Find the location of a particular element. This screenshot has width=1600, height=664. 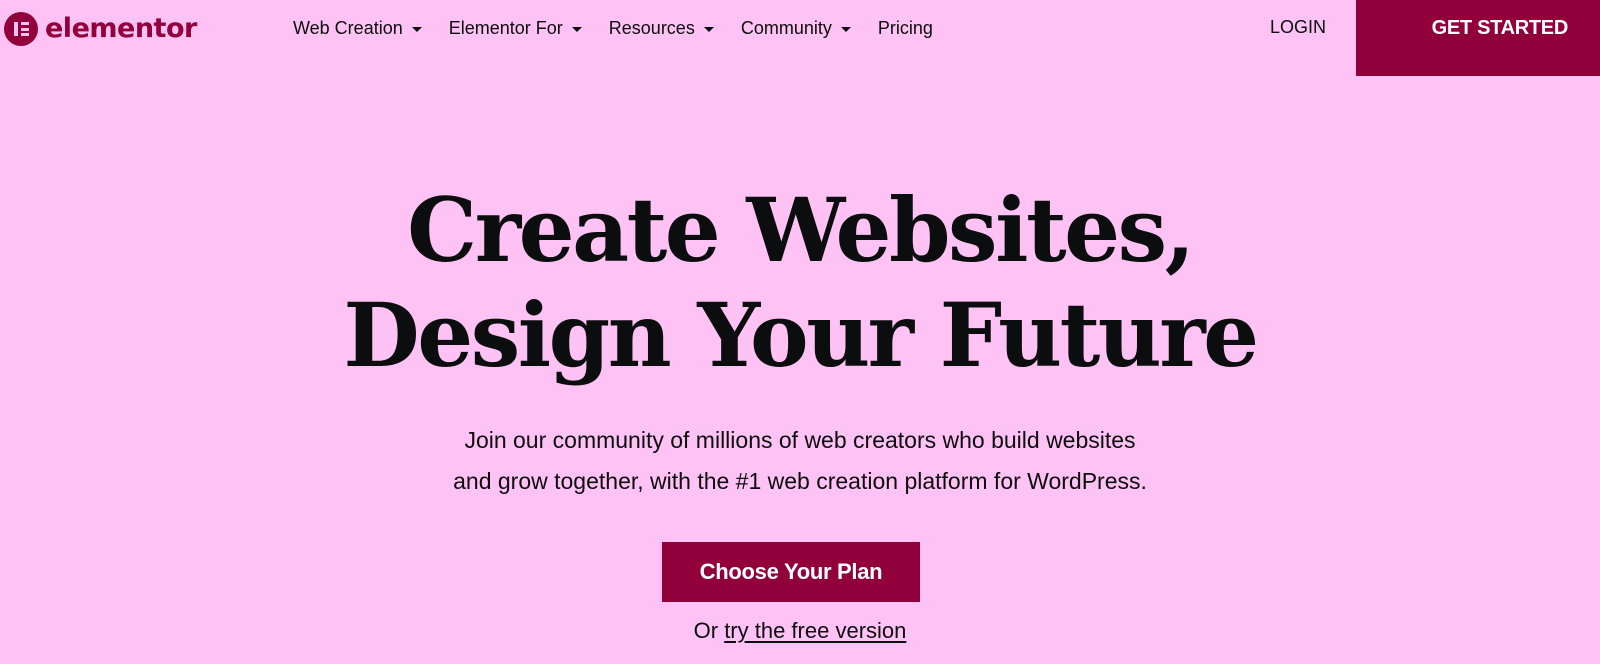

get-started-button: GET STARTED is located at coordinates (1478, 38).